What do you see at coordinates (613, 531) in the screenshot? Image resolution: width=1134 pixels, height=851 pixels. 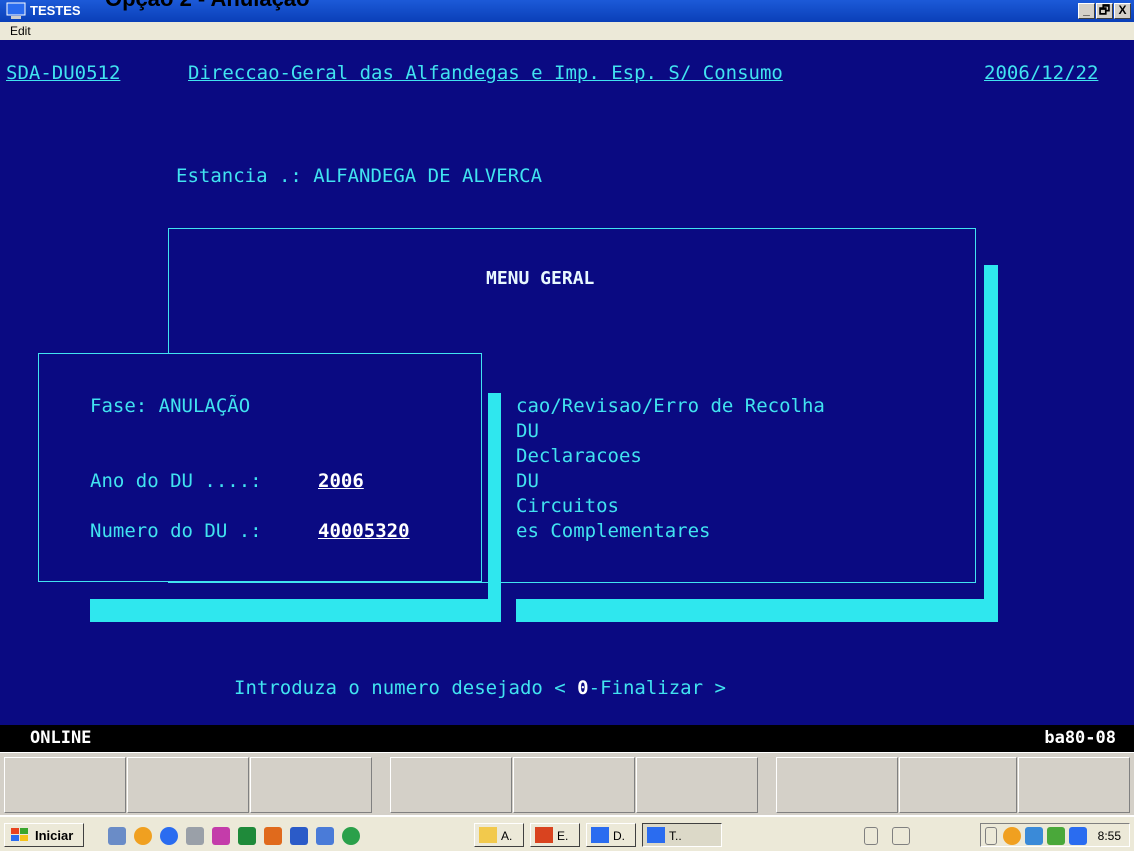 I see `menu-item-6: es Complementares` at bounding box center [613, 531].